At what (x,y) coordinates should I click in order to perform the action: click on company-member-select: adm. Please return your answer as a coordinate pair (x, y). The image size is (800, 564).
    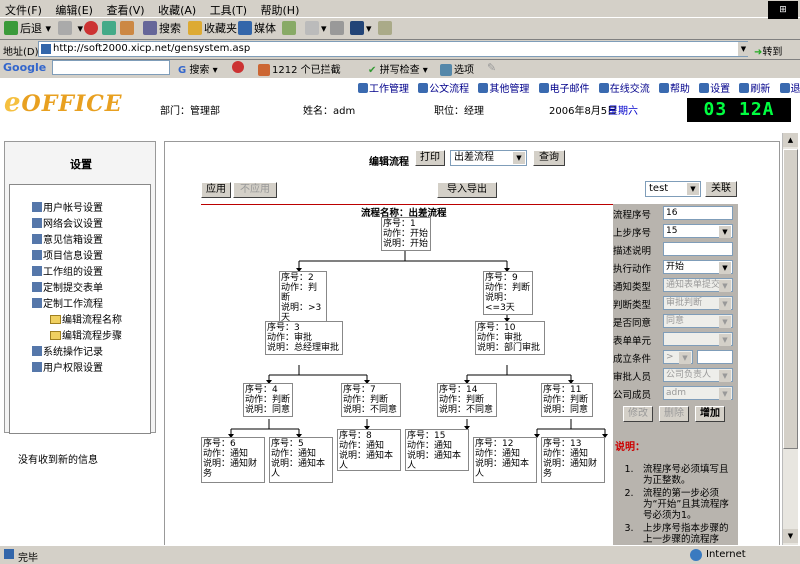
    Looking at the image, I should click on (698, 393).